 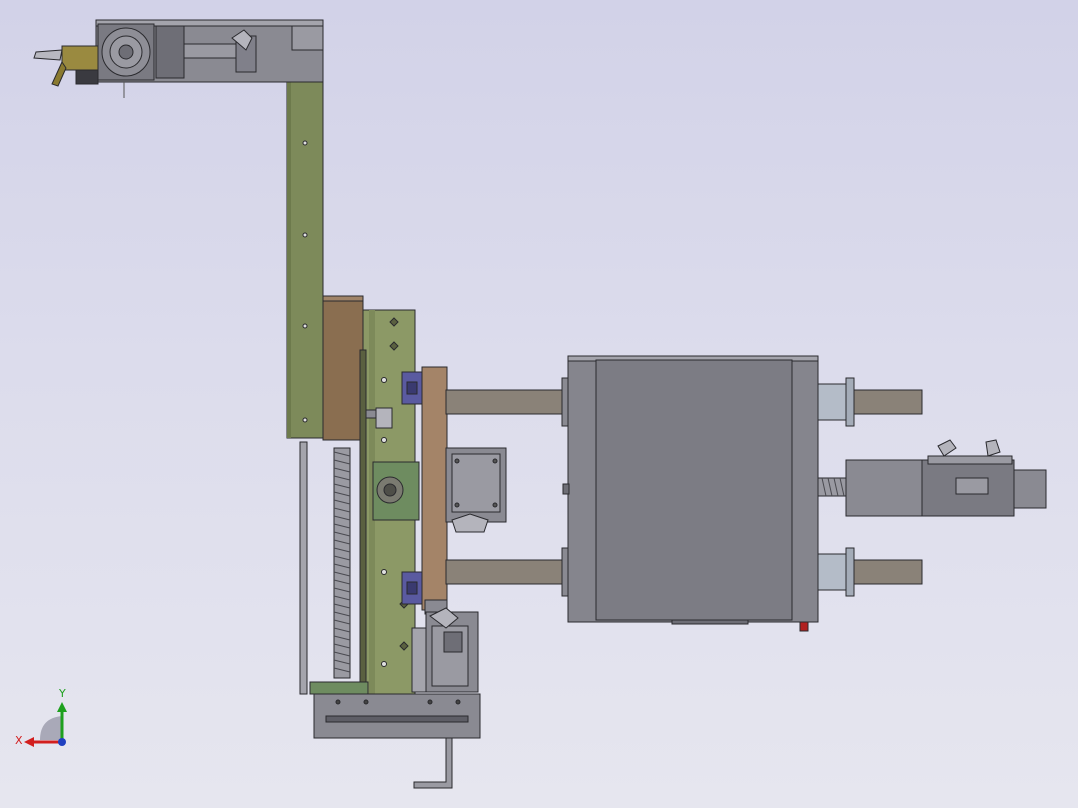 I want to click on housing-side-nub, so click(x=566, y=489).